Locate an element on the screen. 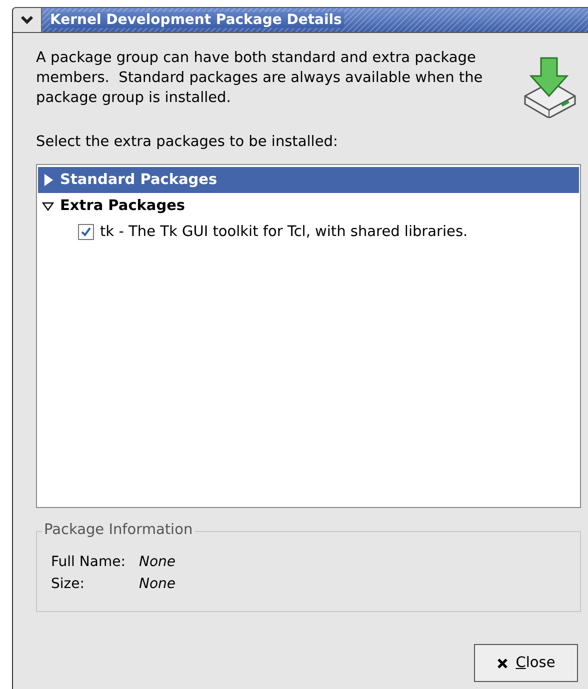 The width and height of the screenshot is (588, 689). window-menu-button is located at coordinates (27, 20).